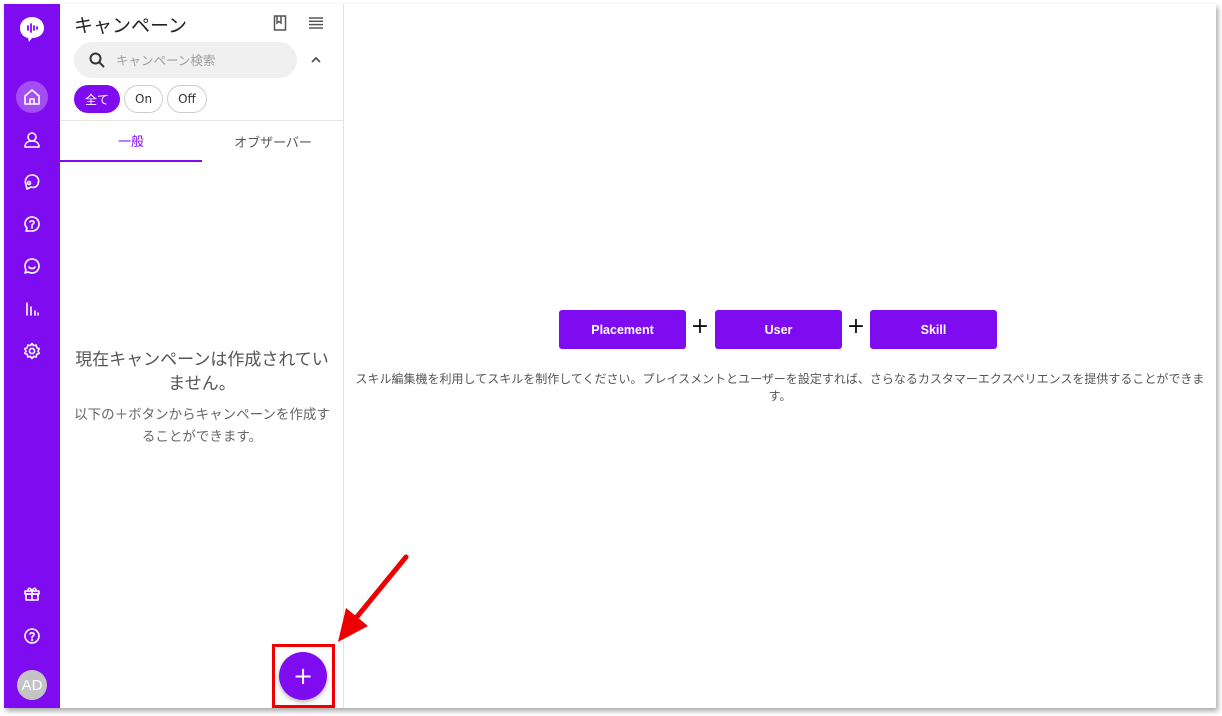 The height and width of the screenshot is (716, 1222). I want to click on list-menu-button, so click(316, 23).